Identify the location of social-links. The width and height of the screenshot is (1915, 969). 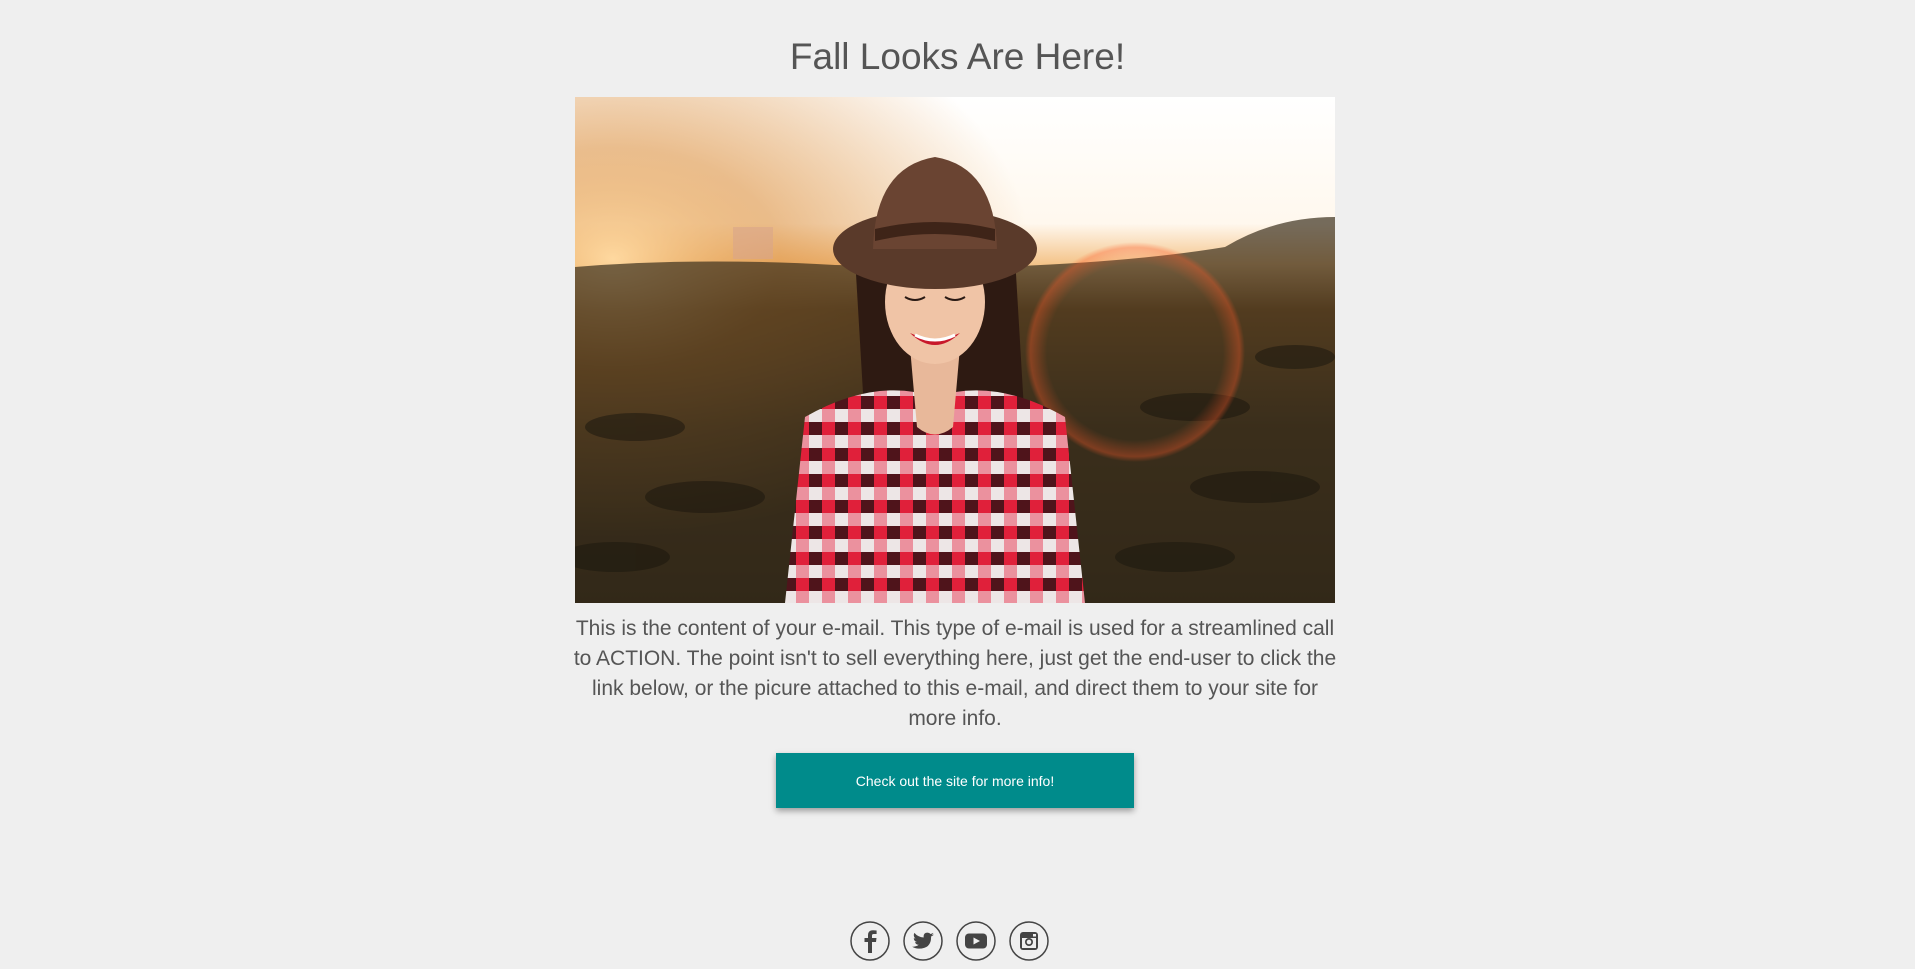
(949, 941).